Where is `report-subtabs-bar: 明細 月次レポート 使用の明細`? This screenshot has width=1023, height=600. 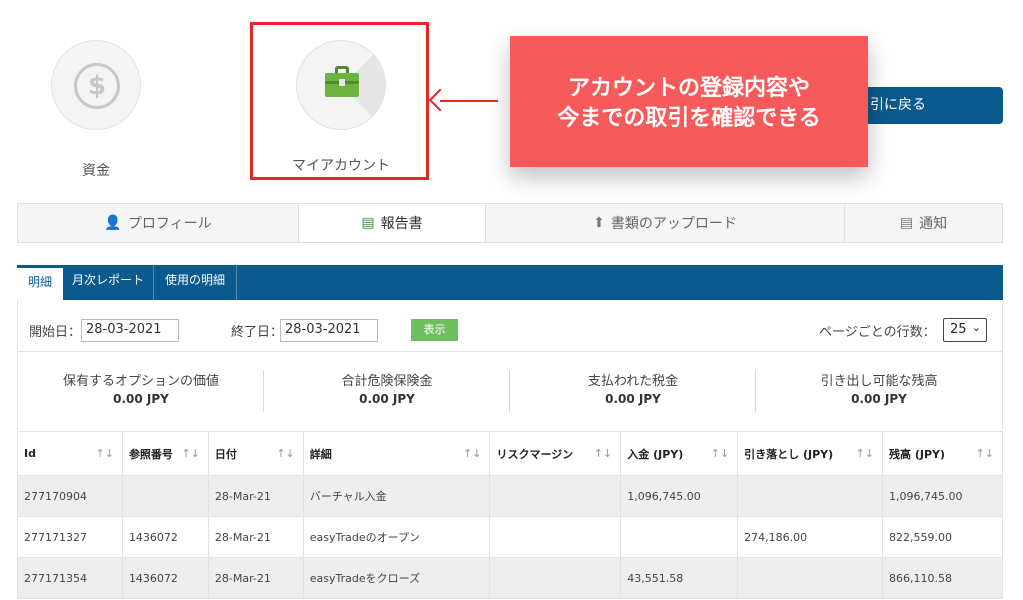
report-subtabs-bar: 明細 月次レポート 使用の明細 is located at coordinates (510, 283).